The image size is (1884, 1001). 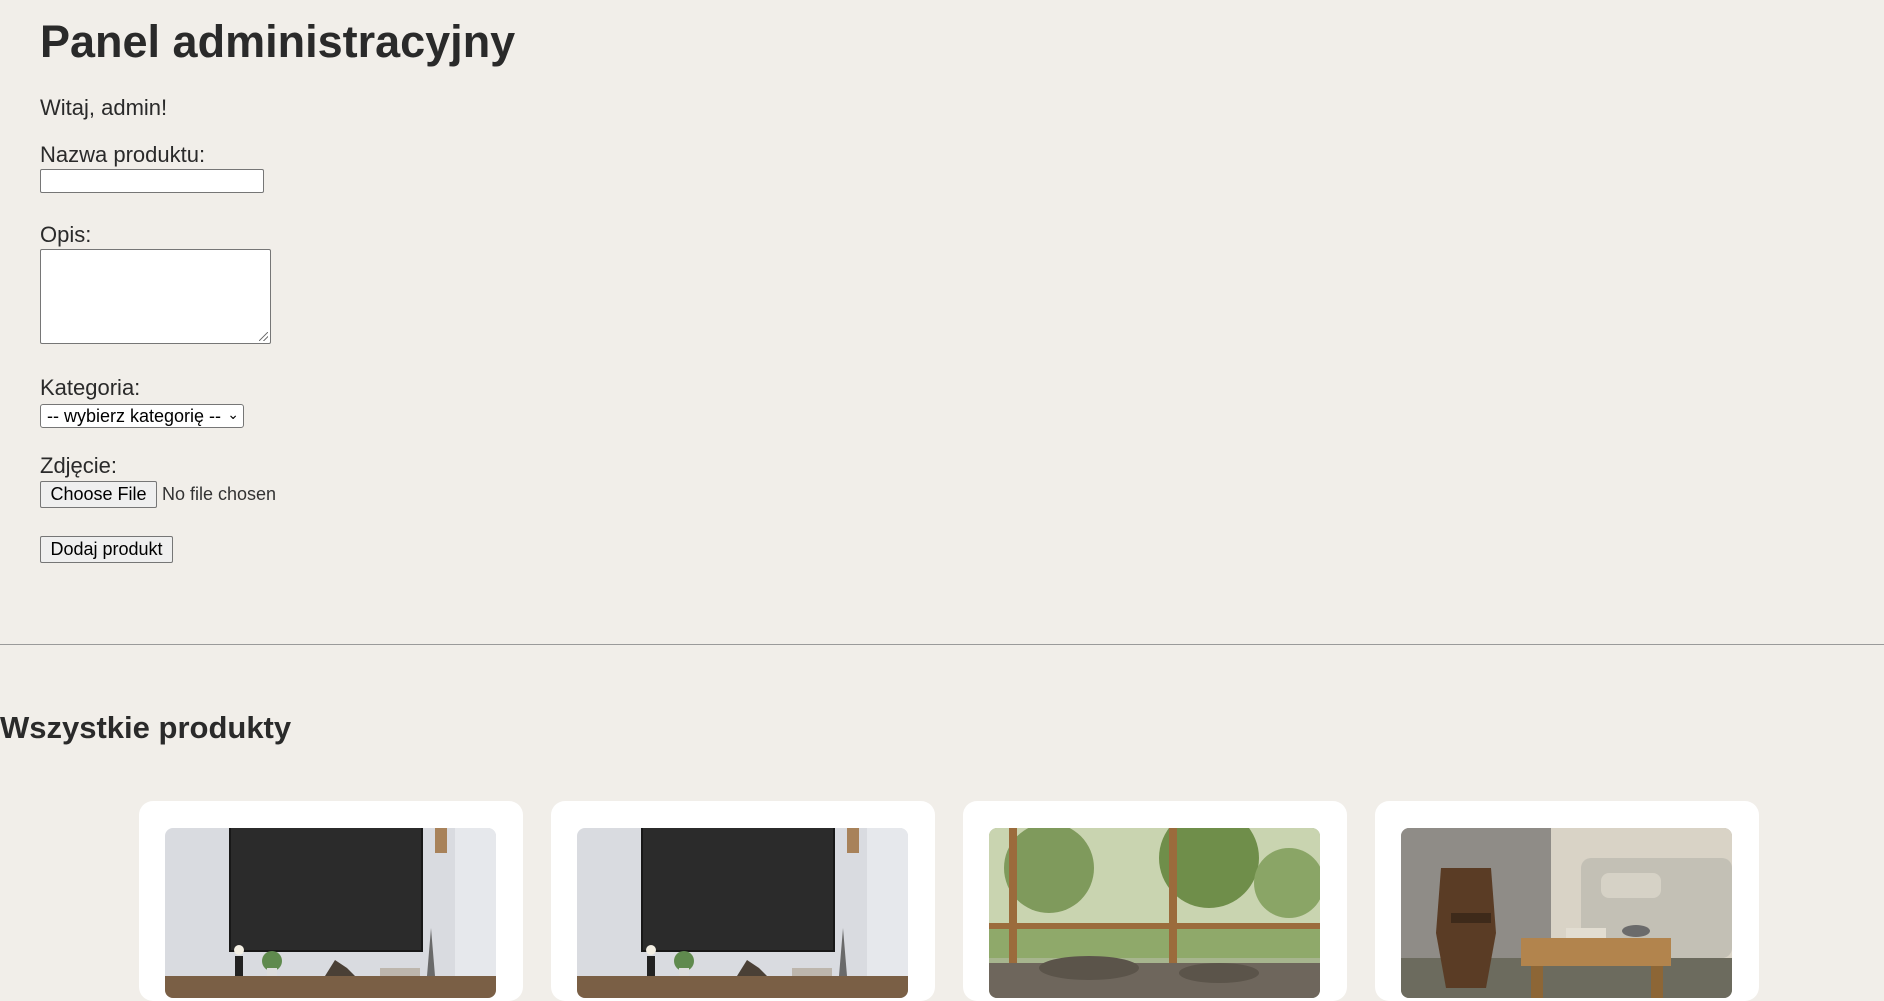 I want to click on section-divider, so click(x=942, y=644).